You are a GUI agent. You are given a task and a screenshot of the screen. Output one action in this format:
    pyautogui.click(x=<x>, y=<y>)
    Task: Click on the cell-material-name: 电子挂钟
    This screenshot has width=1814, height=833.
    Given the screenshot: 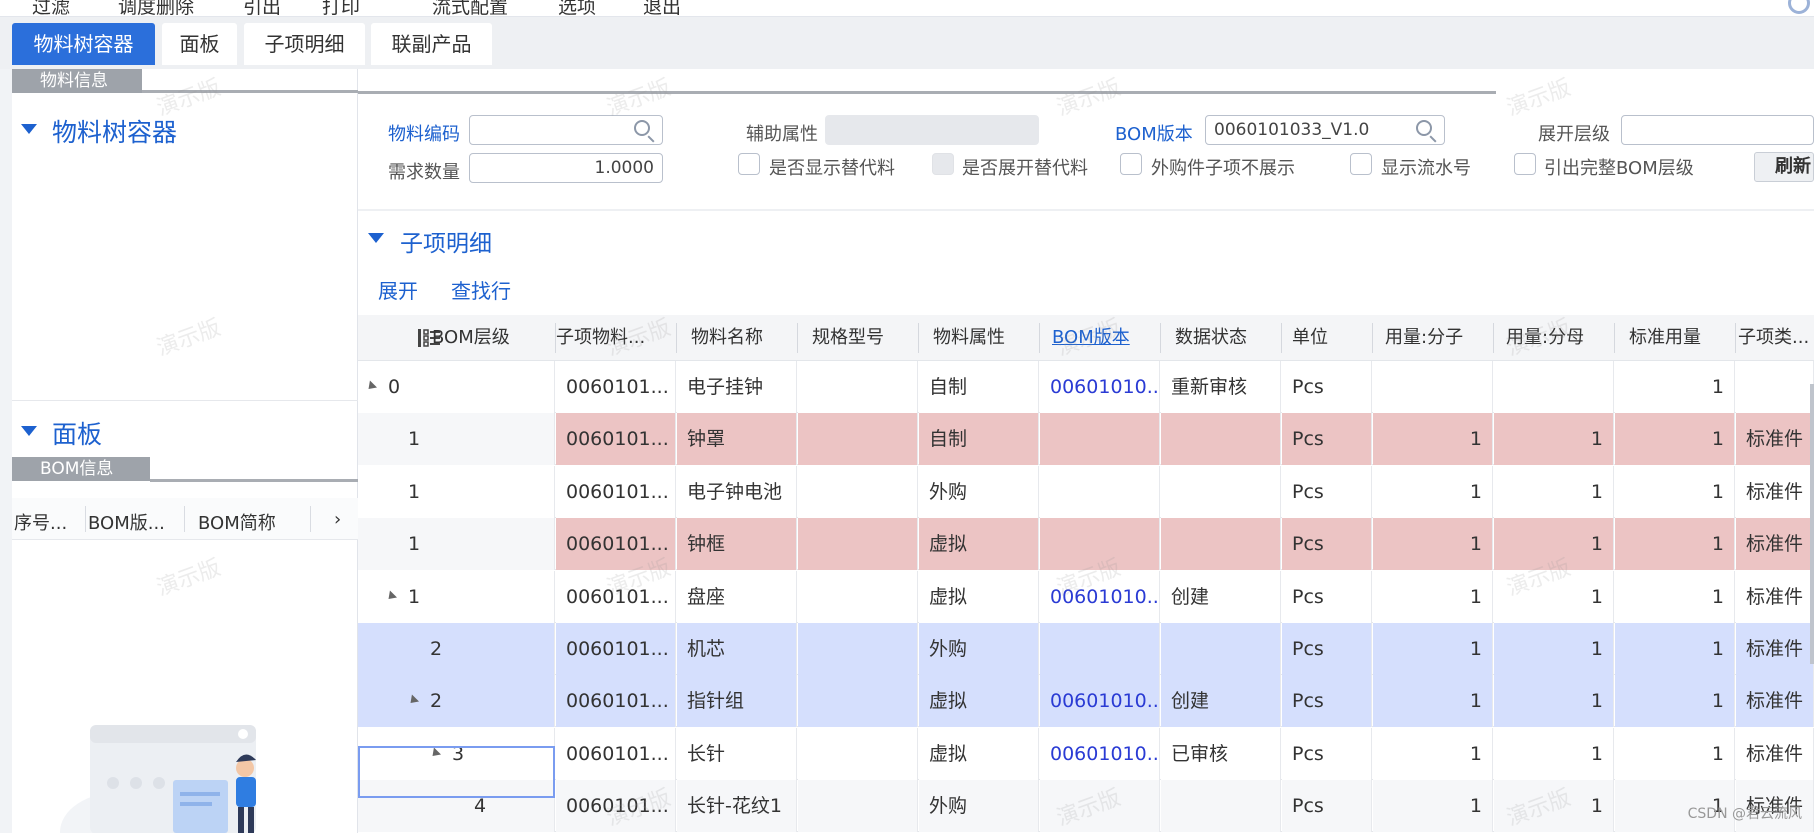 What is the action you would take?
    pyautogui.click(x=737, y=387)
    